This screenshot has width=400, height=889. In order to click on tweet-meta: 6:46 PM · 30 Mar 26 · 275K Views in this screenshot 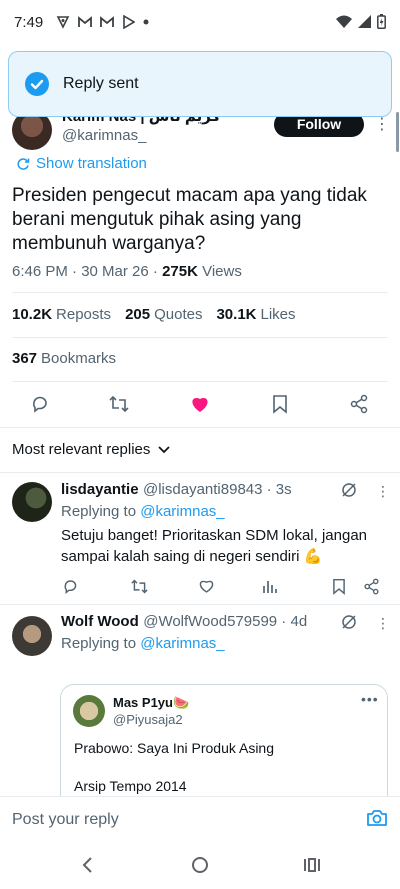, I will do `click(127, 271)`.